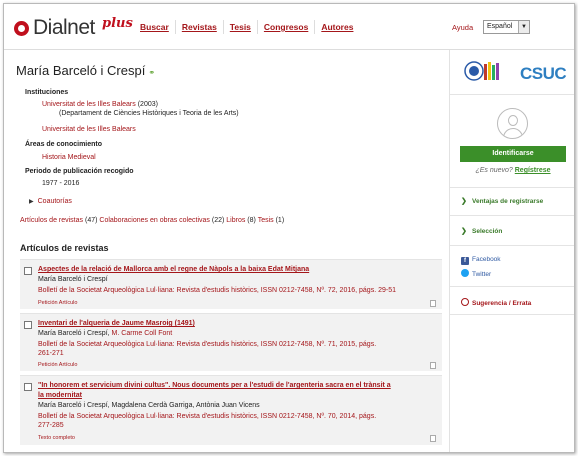  I want to click on author-name: María Barceló i Crespí, so click(81, 70).